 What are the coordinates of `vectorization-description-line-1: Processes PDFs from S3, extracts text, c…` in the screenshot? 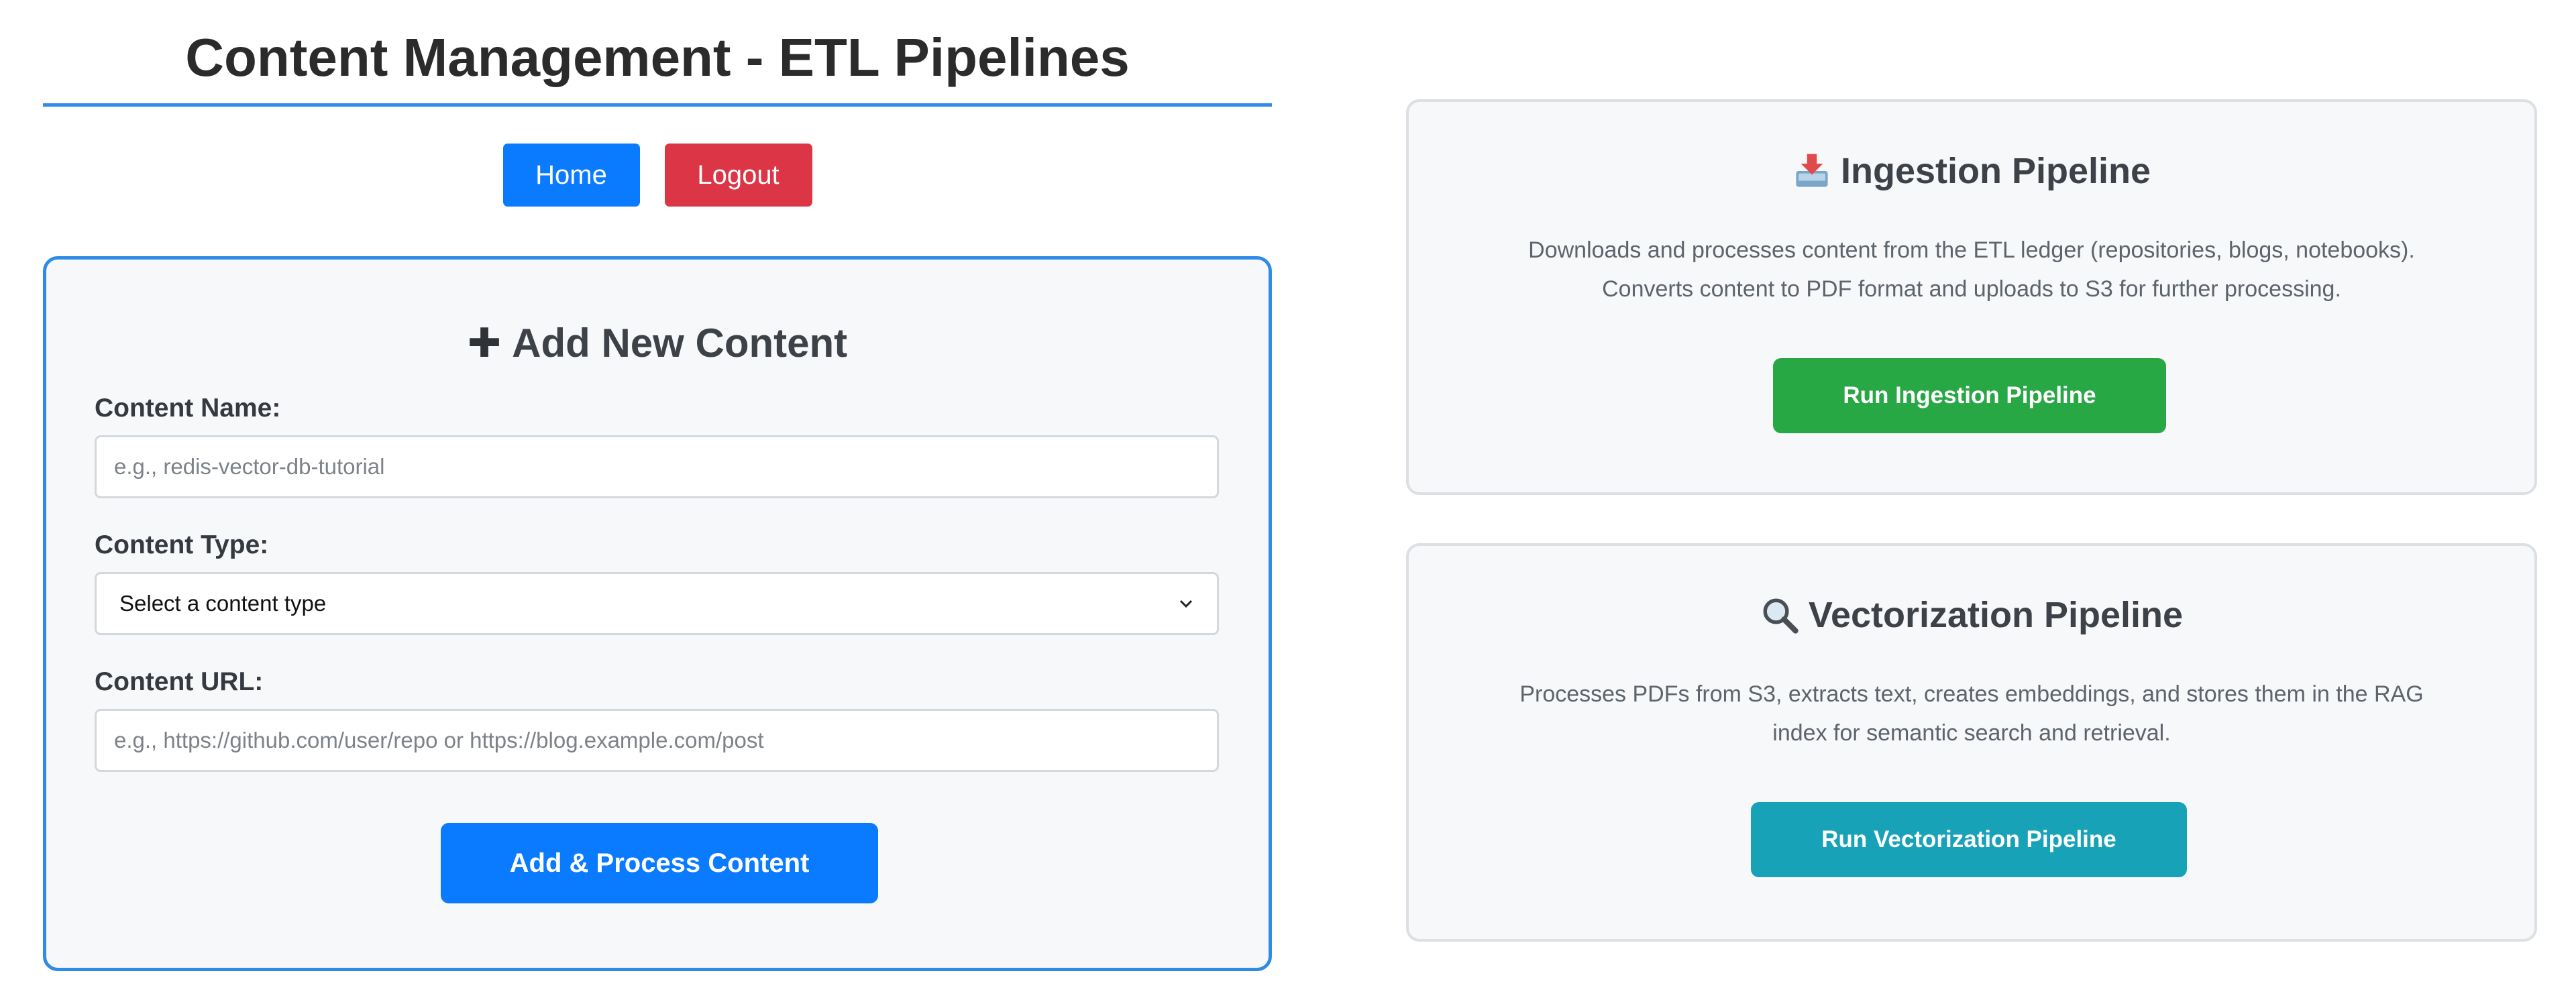 It's located at (1971, 694).